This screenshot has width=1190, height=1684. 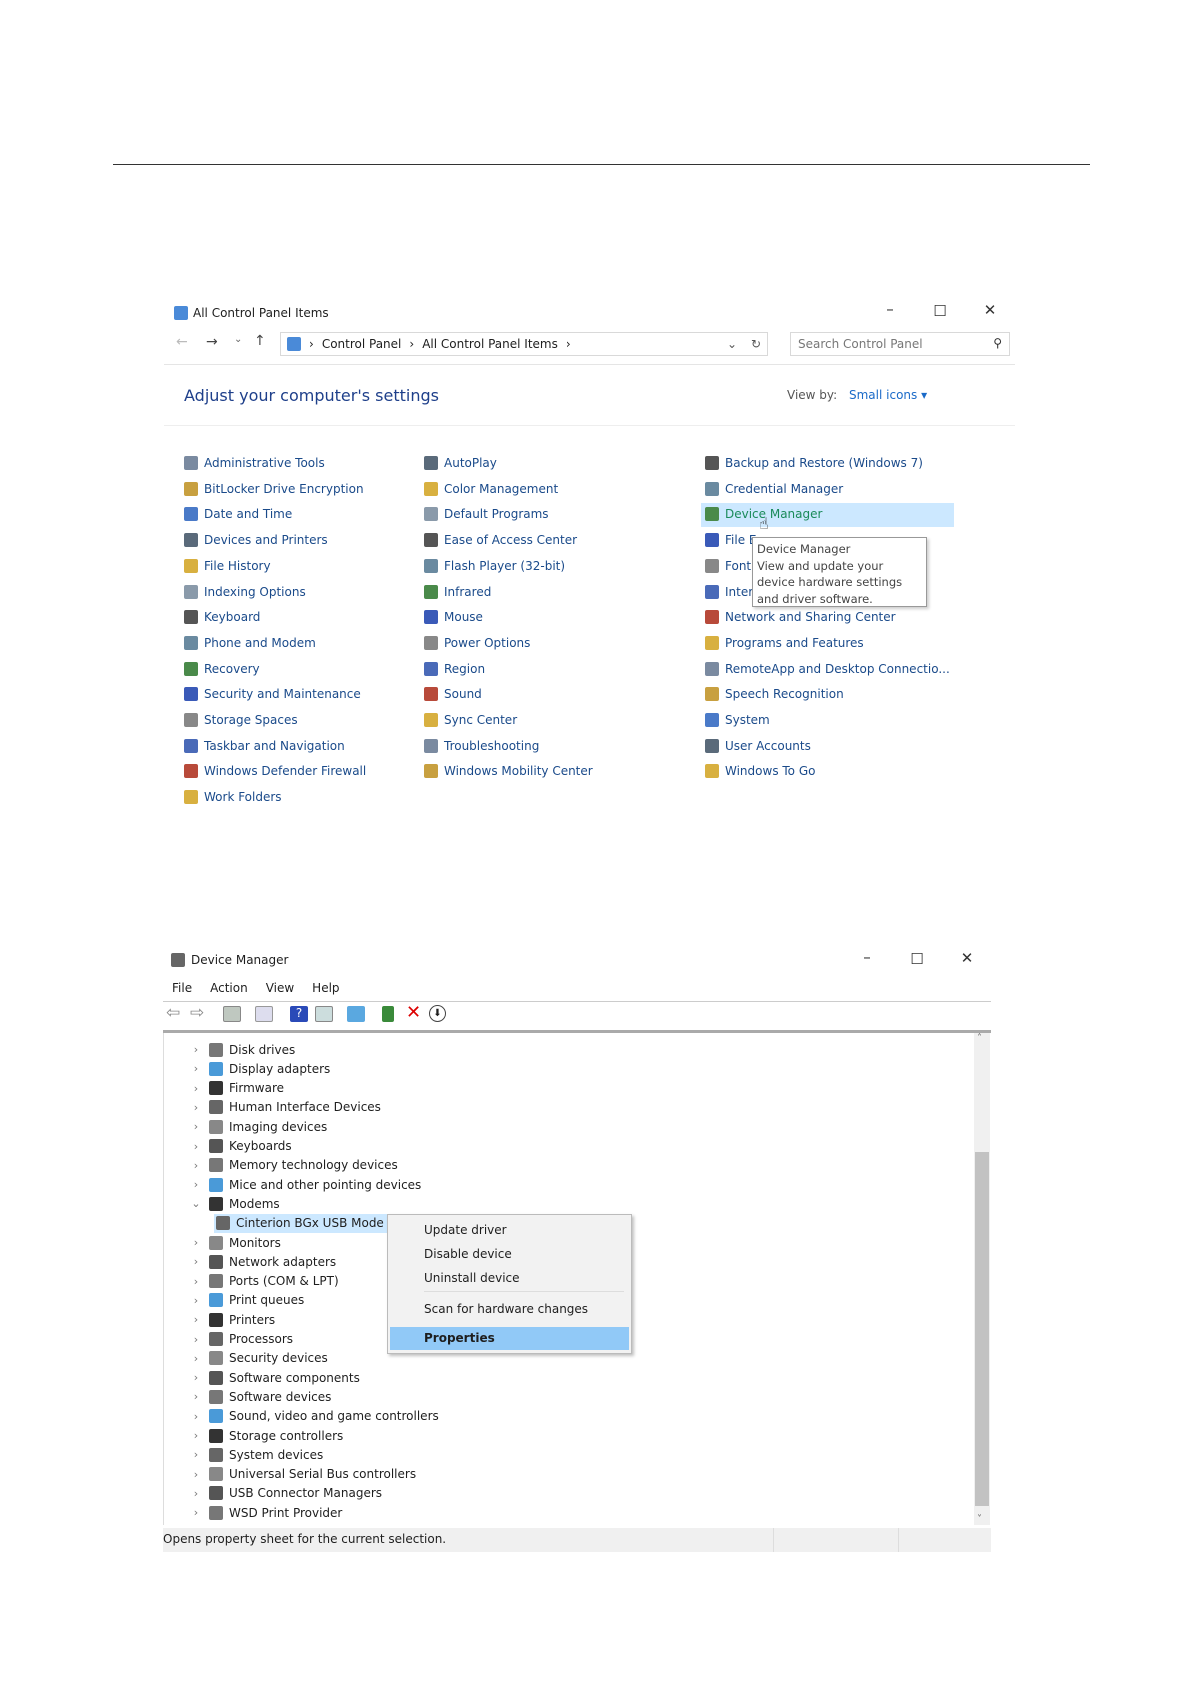 I want to click on cp-item-windows-mobility-center: Windows Mobility Center, so click(x=508, y=771).